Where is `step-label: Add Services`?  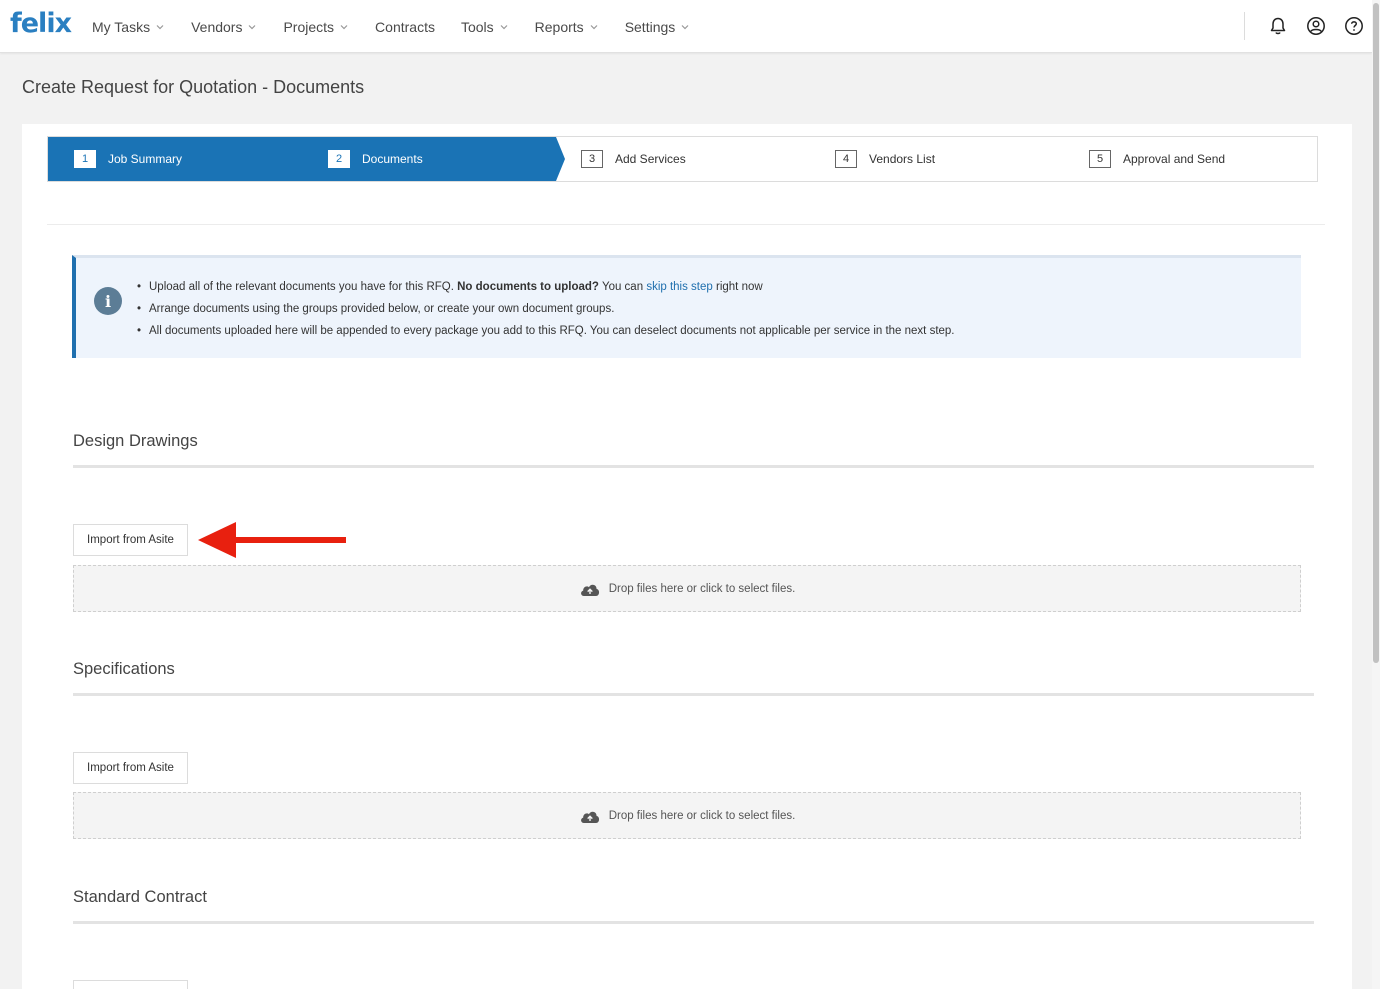
step-label: Add Services is located at coordinates (650, 159).